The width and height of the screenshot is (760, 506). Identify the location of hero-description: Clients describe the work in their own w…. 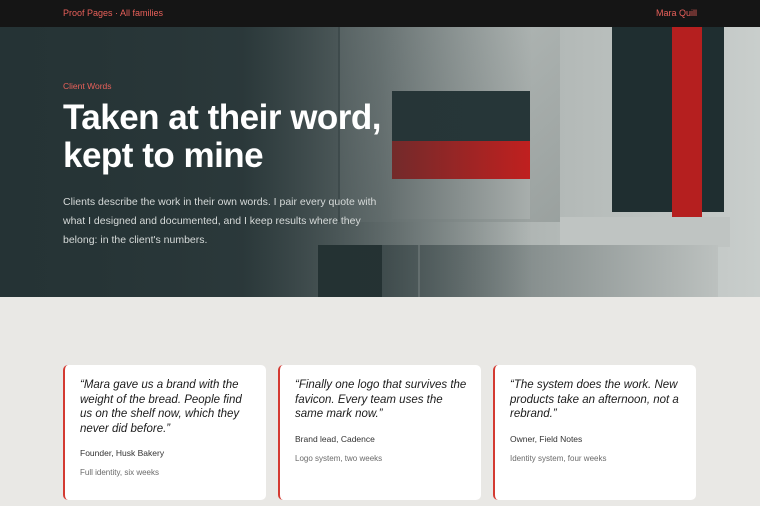
(220, 221).